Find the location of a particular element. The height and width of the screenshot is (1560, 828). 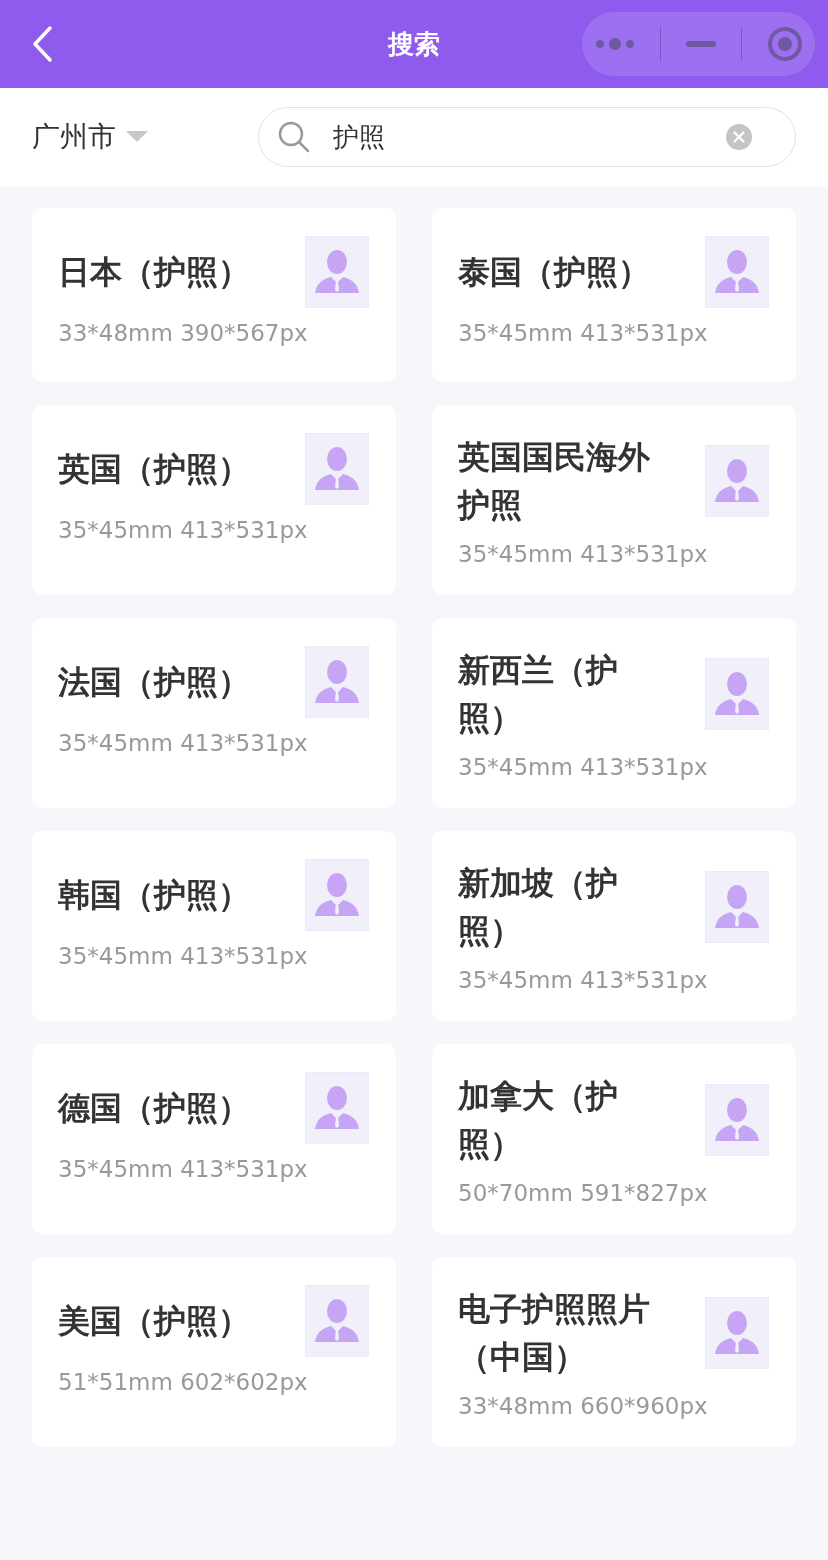

passport-card: 电子护照照片（中国） 33*48mm 660*960px is located at coordinates (614, 1352).